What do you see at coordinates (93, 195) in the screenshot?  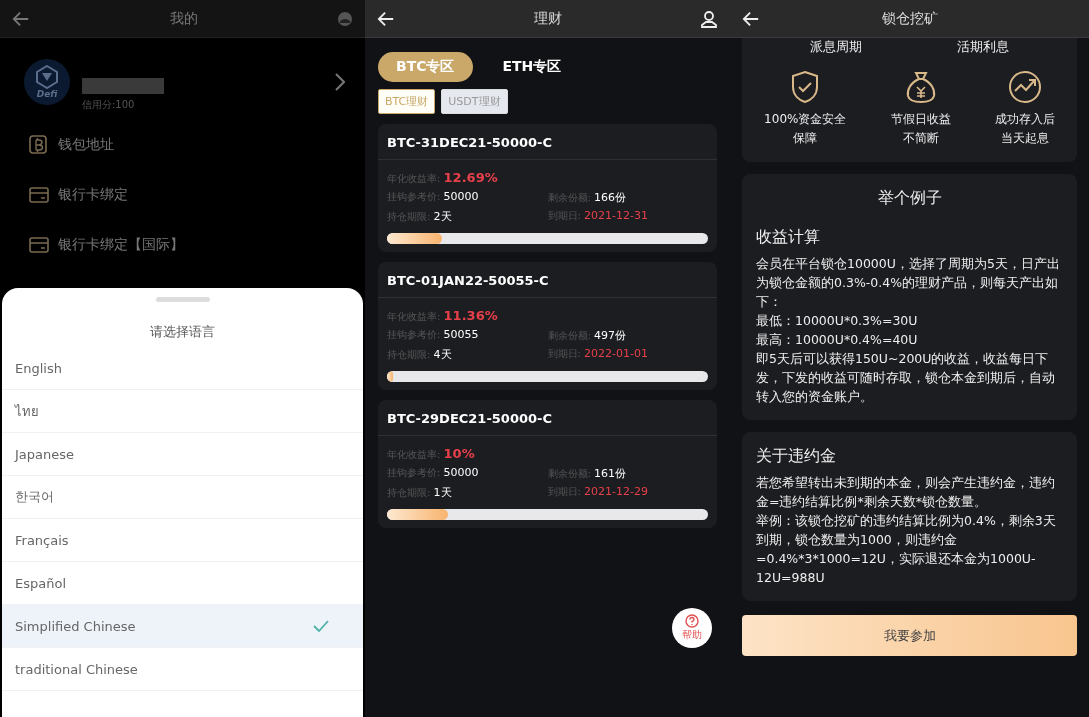 I see `menu-label: 银行卡绑定` at bounding box center [93, 195].